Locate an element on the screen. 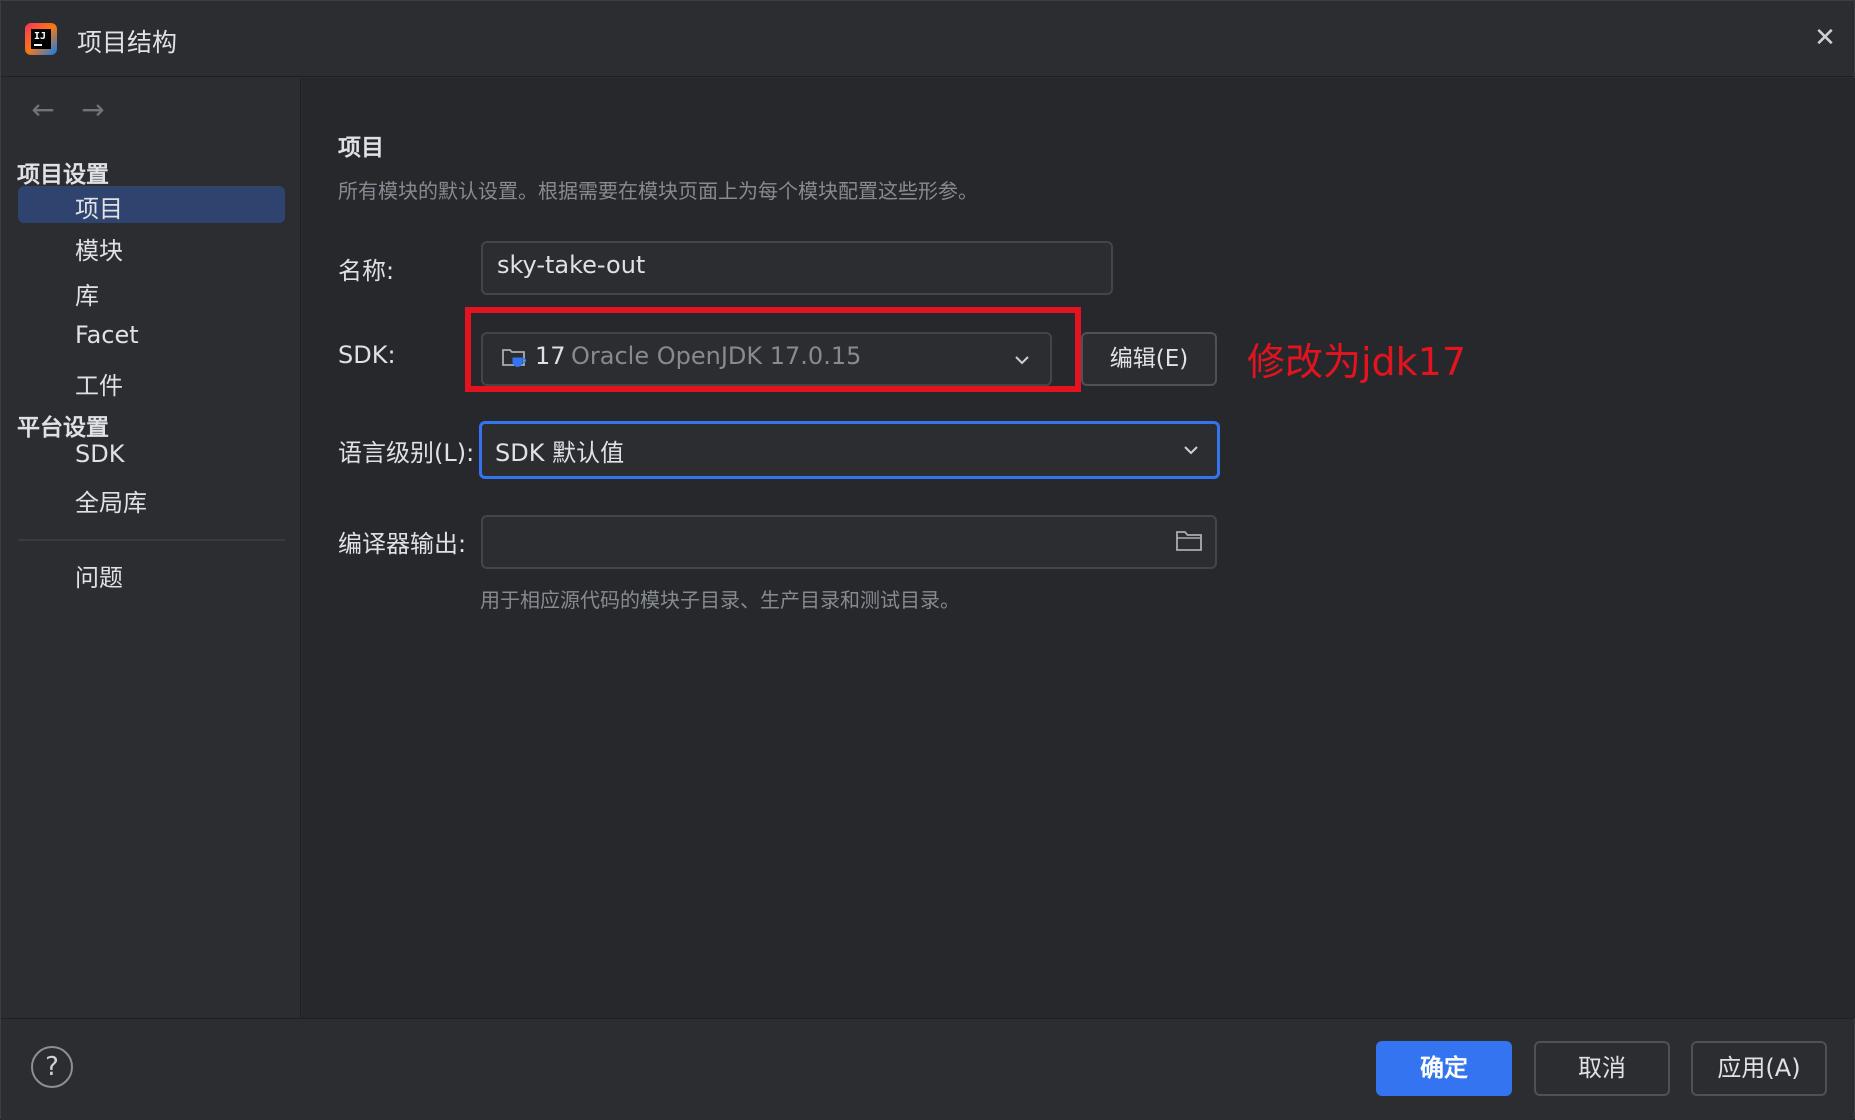  sidebar-item-project: 项目 is located at coordinates (151, 204).